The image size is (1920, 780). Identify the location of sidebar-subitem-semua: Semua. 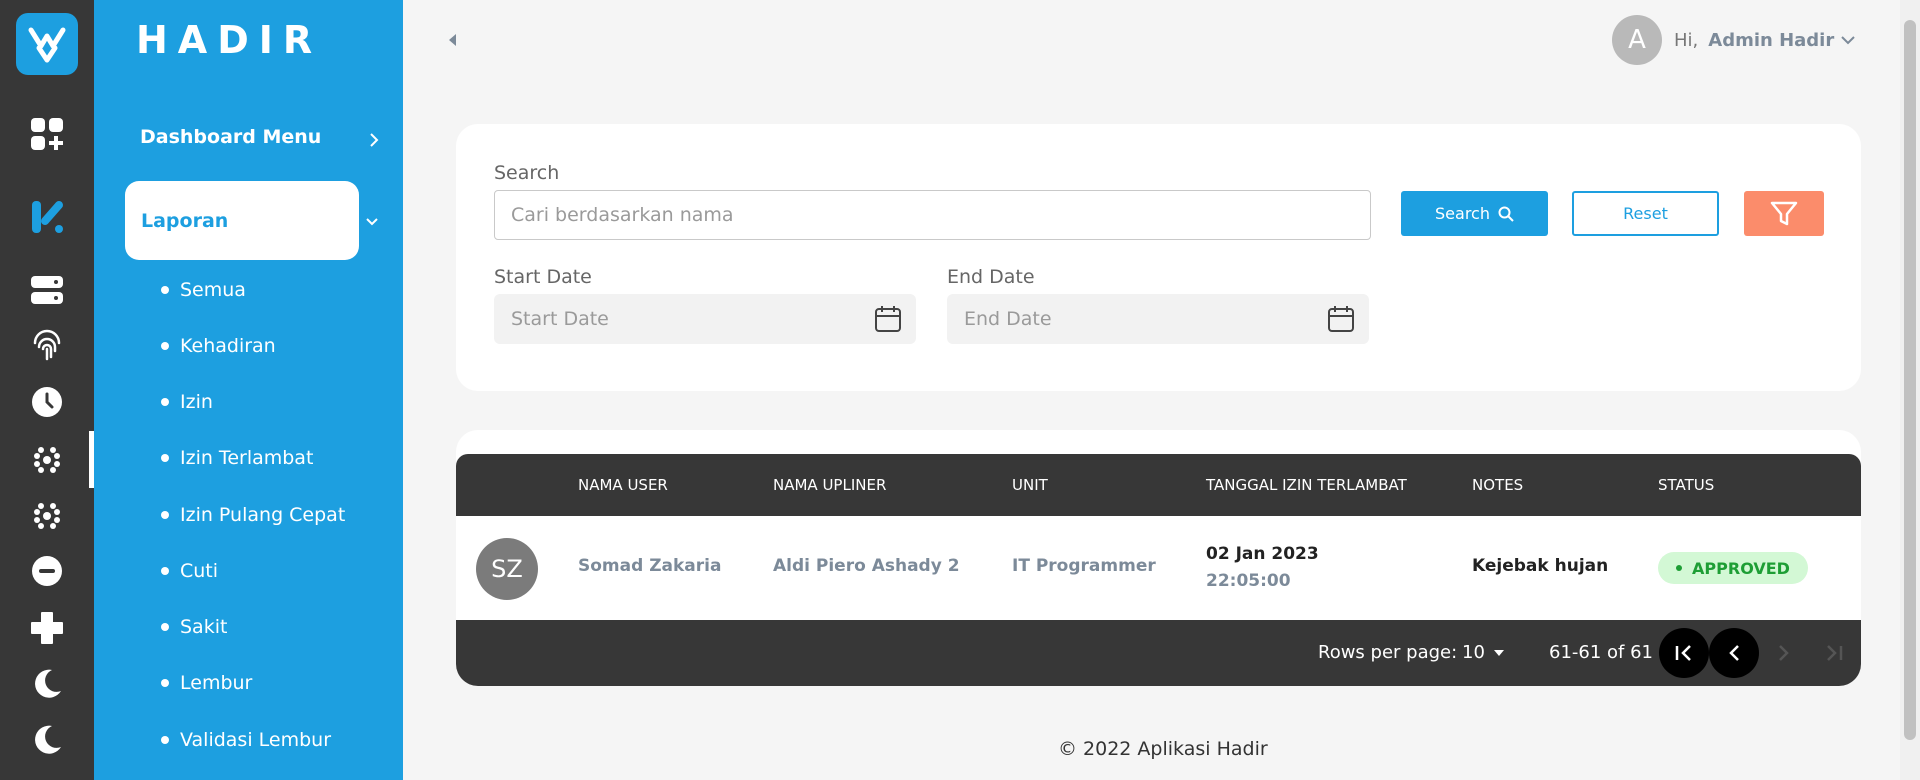
(203, 290).